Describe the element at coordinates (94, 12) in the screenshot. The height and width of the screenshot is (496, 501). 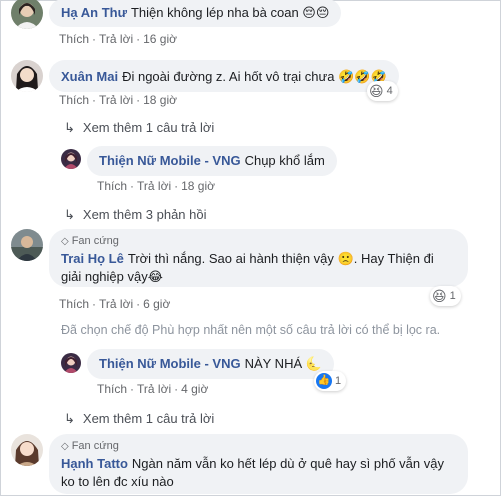
I see `comment-author: Hạ An Thư` at that location.